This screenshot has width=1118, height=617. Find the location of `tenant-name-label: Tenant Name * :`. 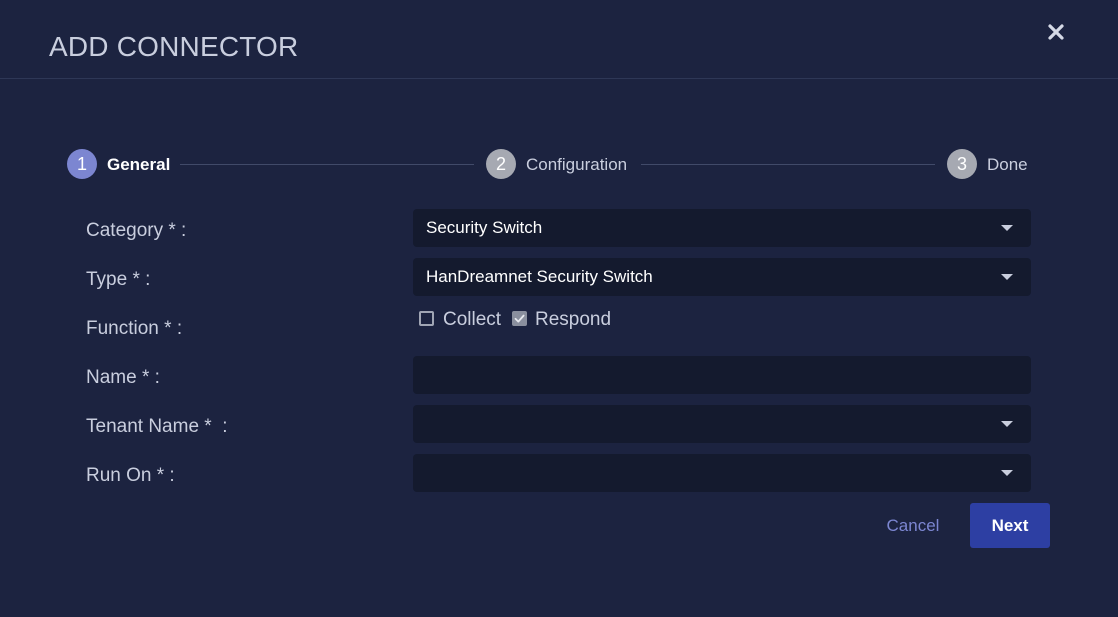

tenant-name-label: Tenant Name * : is located at coordinates (157, 426).